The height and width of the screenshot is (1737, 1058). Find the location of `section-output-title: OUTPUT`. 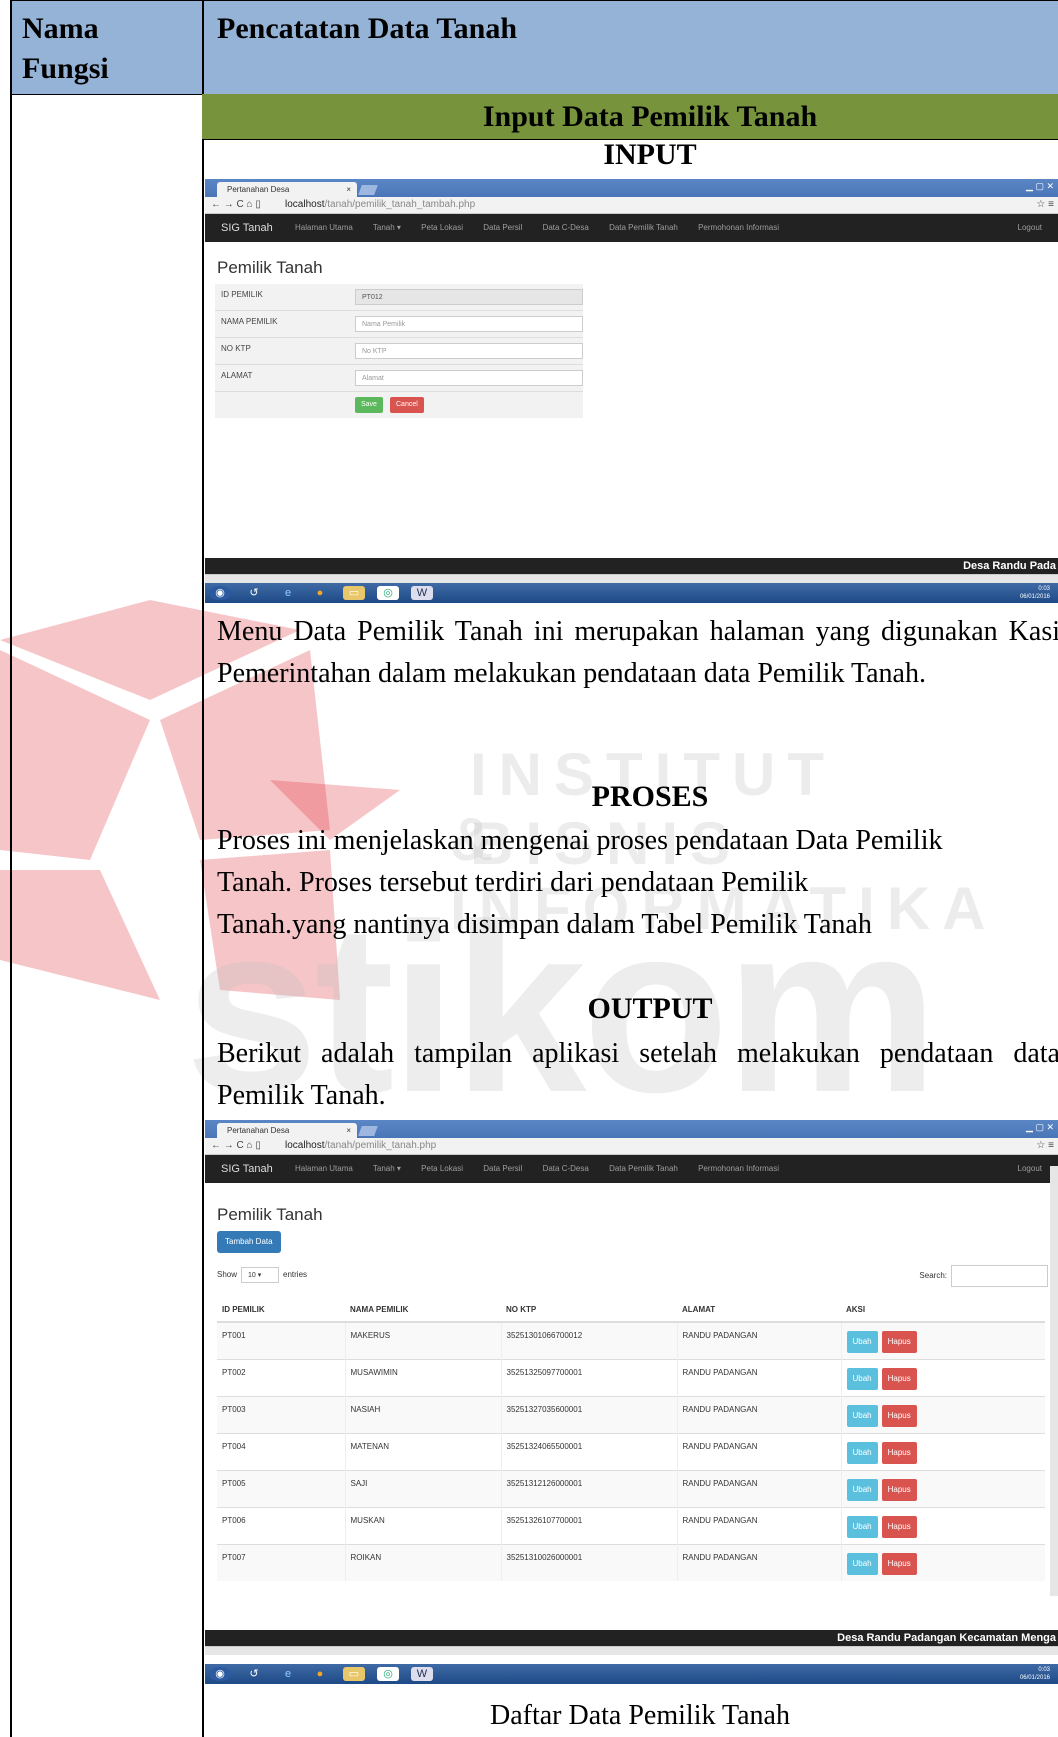

section-output-title: OUTPUT is located at coordinates (650, 1008).